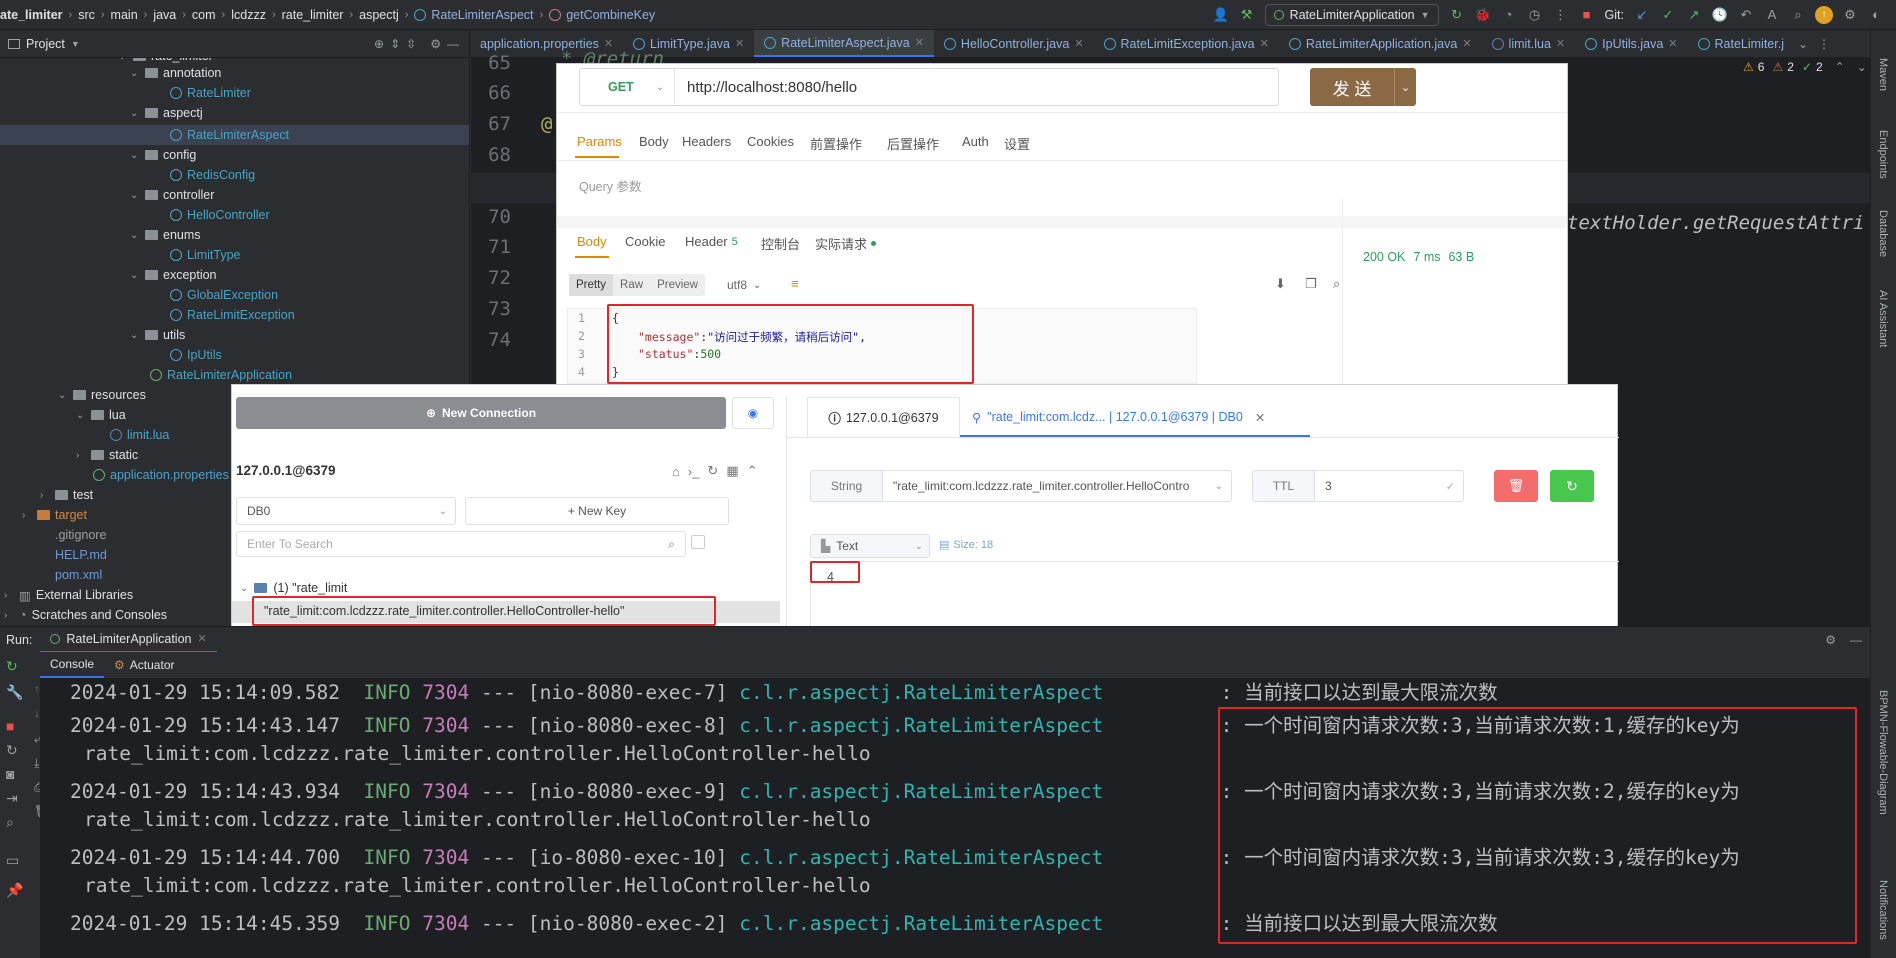 This screenshot has height=958, width=1896. What do you see at coordinates (591, 285) in the screenshot?
I see `view-pretty: Pretty` at bounding box center [591, 285].